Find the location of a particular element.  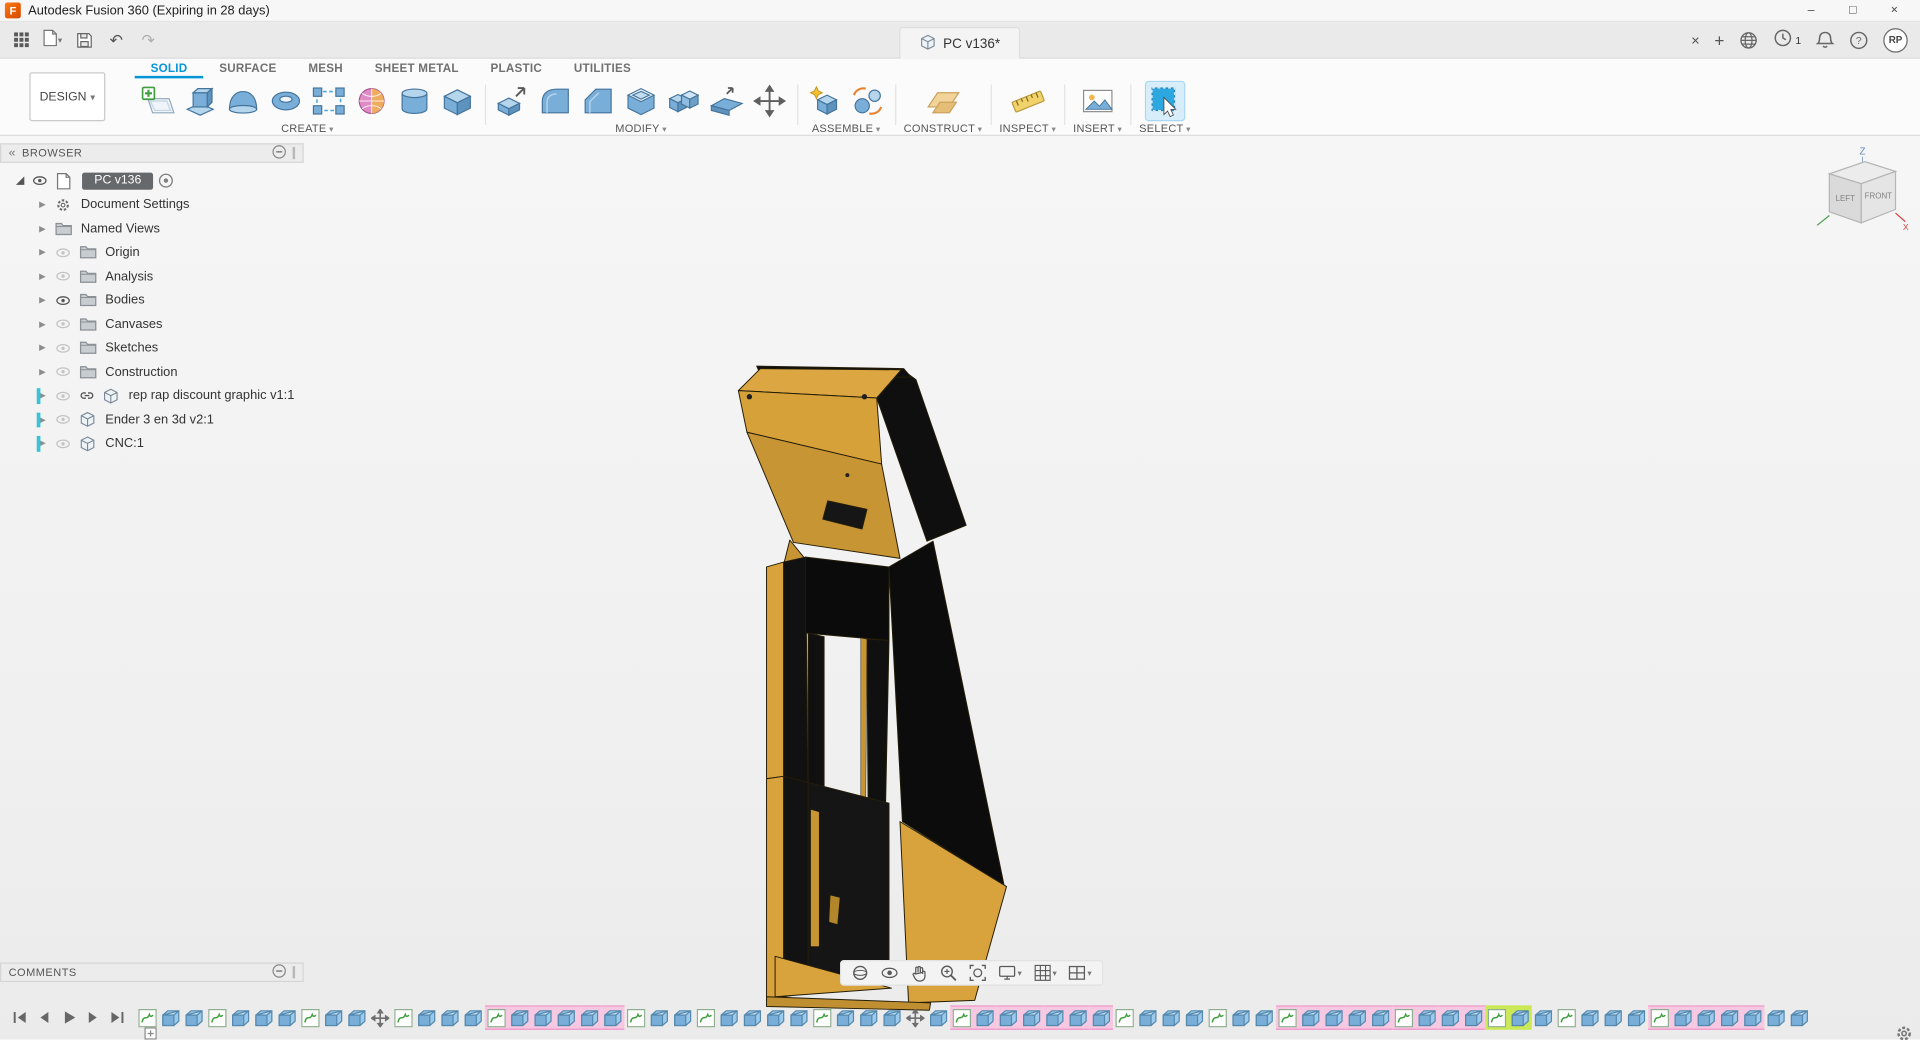

grid-settings-button: ▾ is located at coordinates (1044, 972).